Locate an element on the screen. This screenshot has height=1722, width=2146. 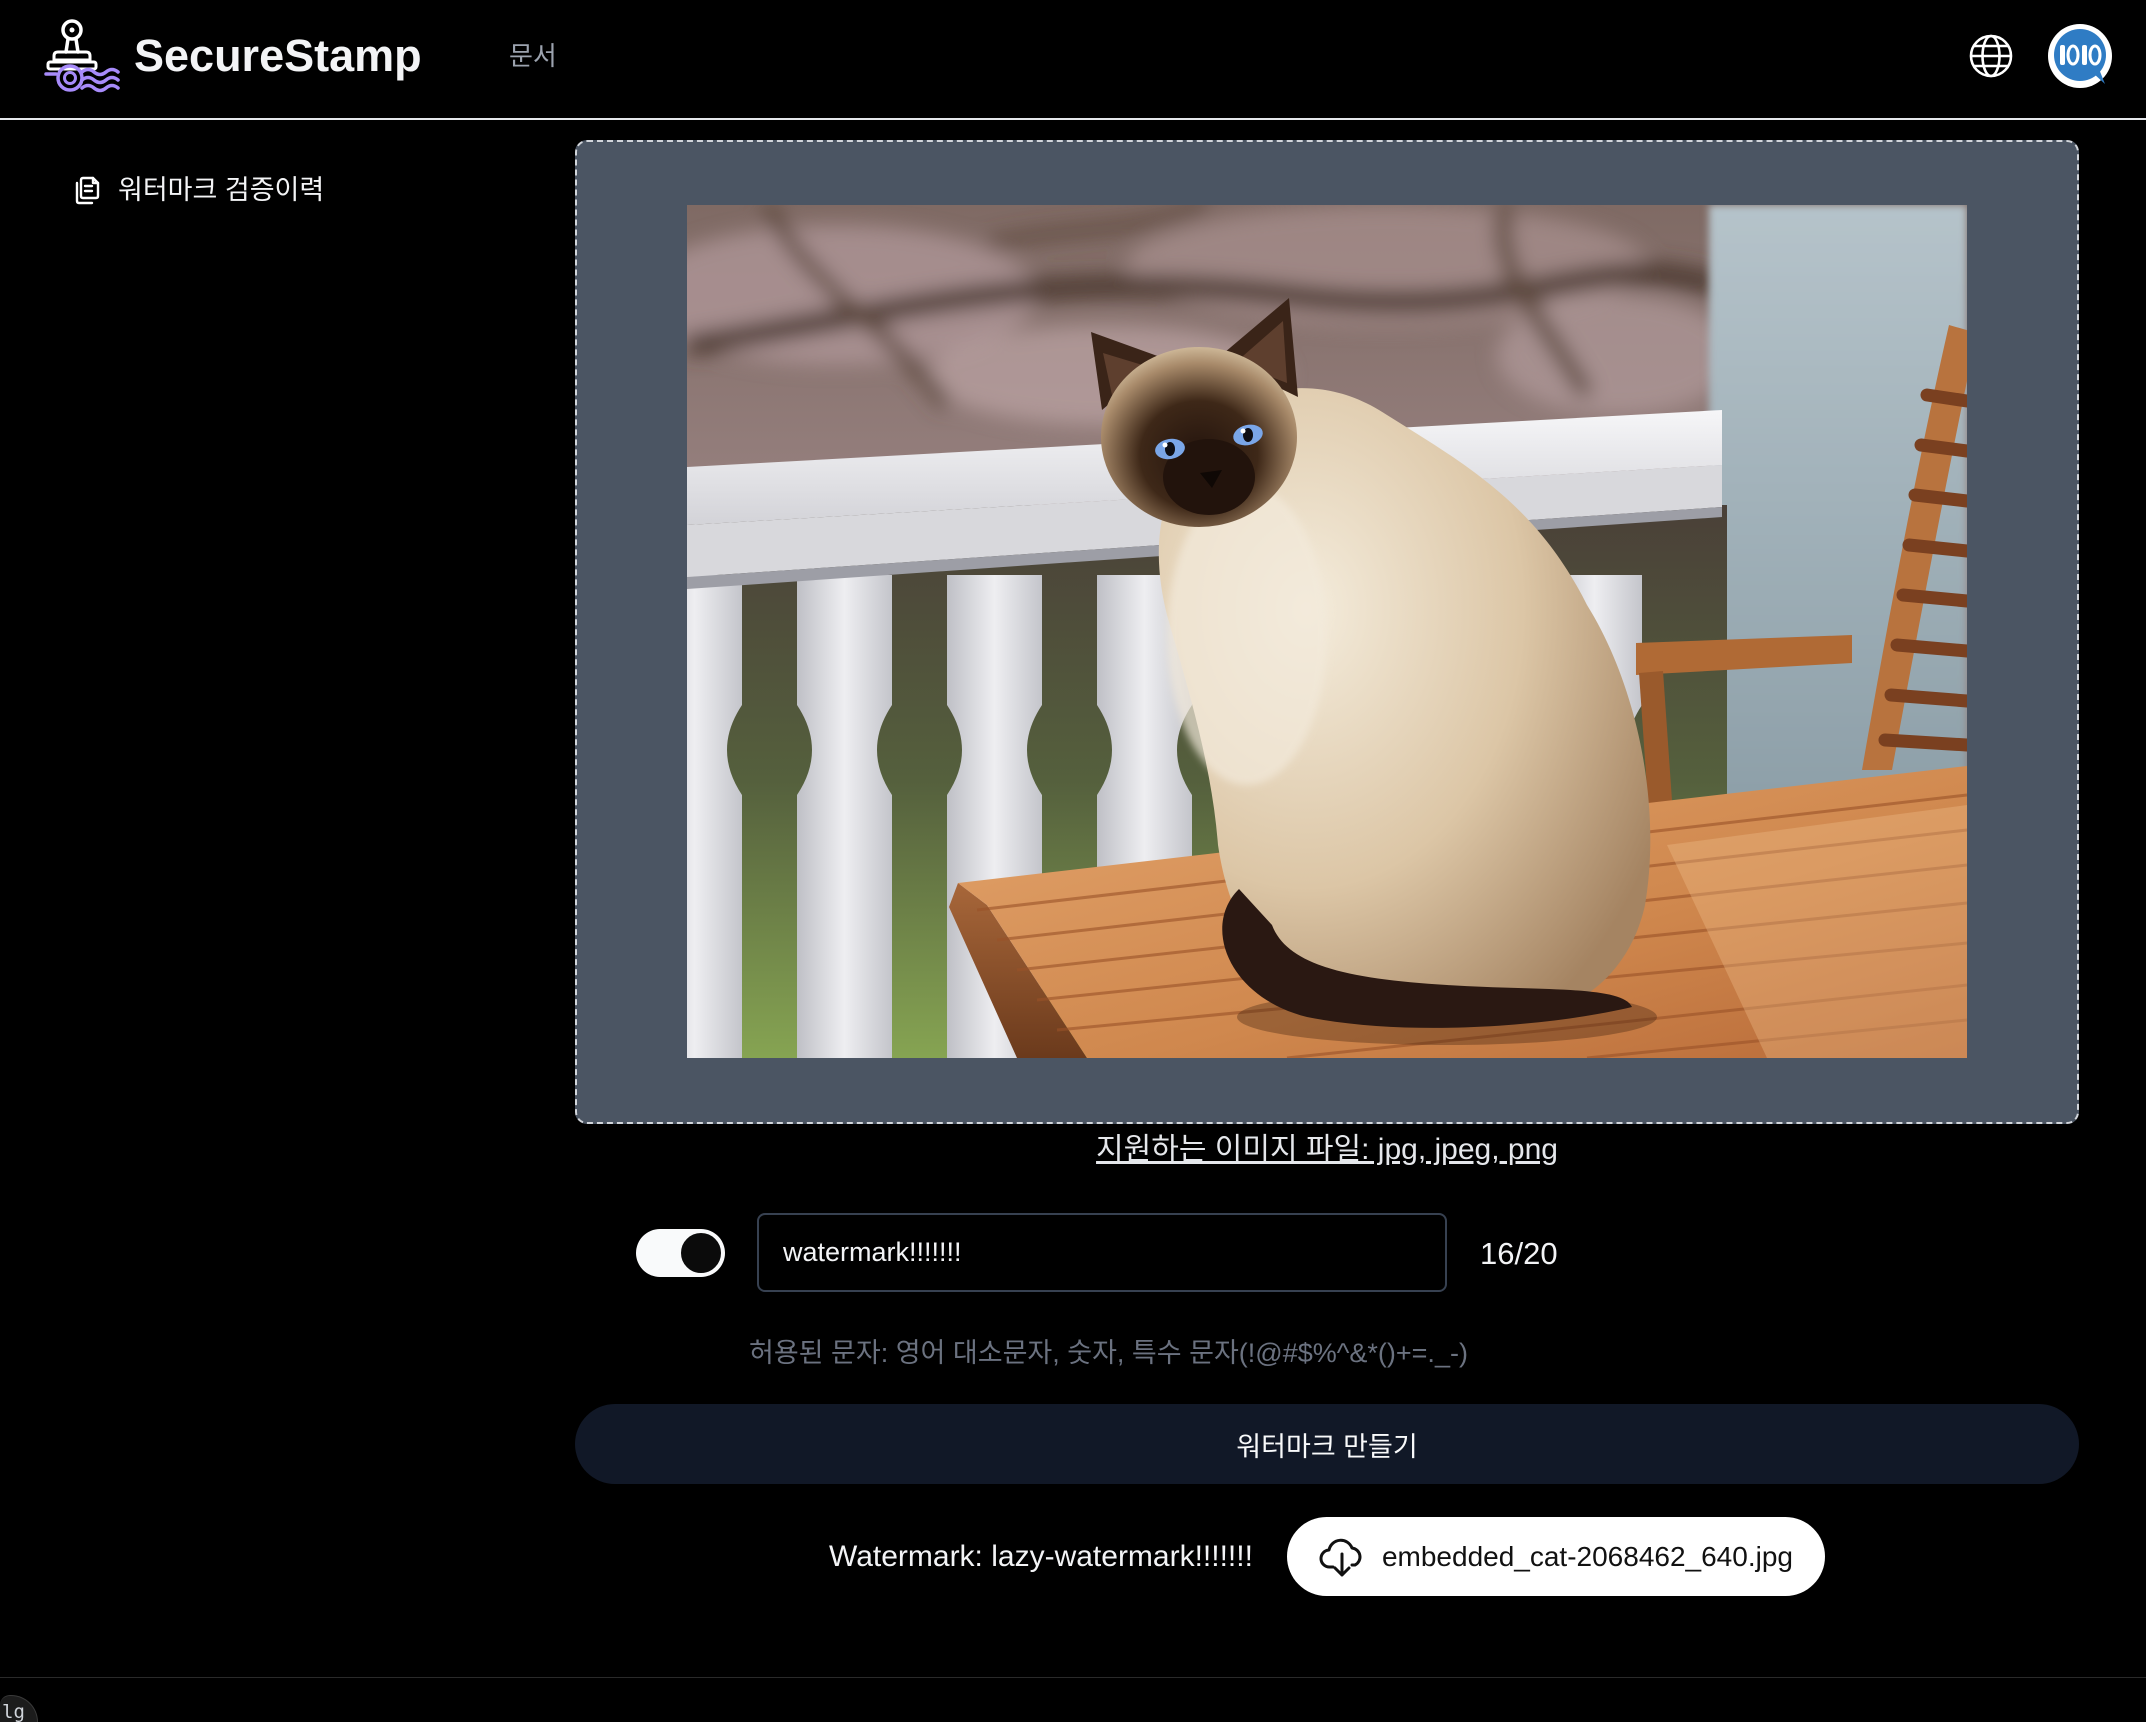
download-filename: embedded_cat-2068462_640.jpg is located at coordinates (1587, 1556).